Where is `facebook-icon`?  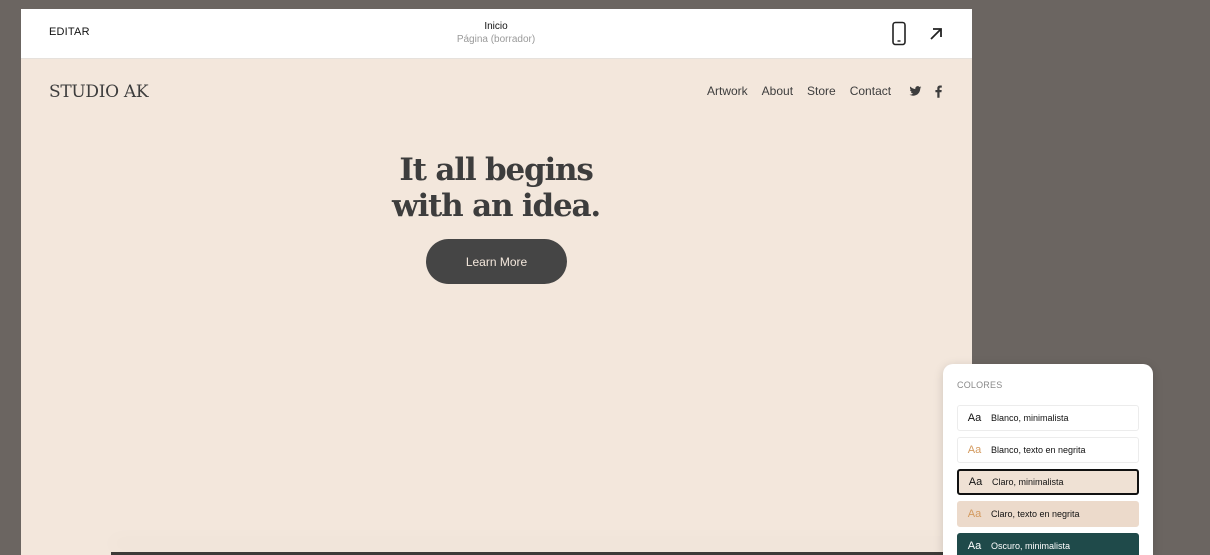
facebook-icon is located at coordinates (938, 91).